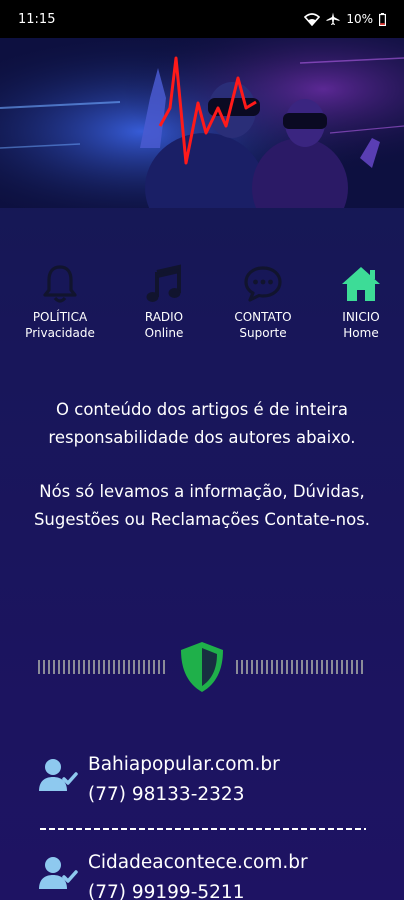  What do you see at coordinates (361, 333) in the screenshot?
I see `nav-sub-inicio: Home` at bounding box center [361, 333].